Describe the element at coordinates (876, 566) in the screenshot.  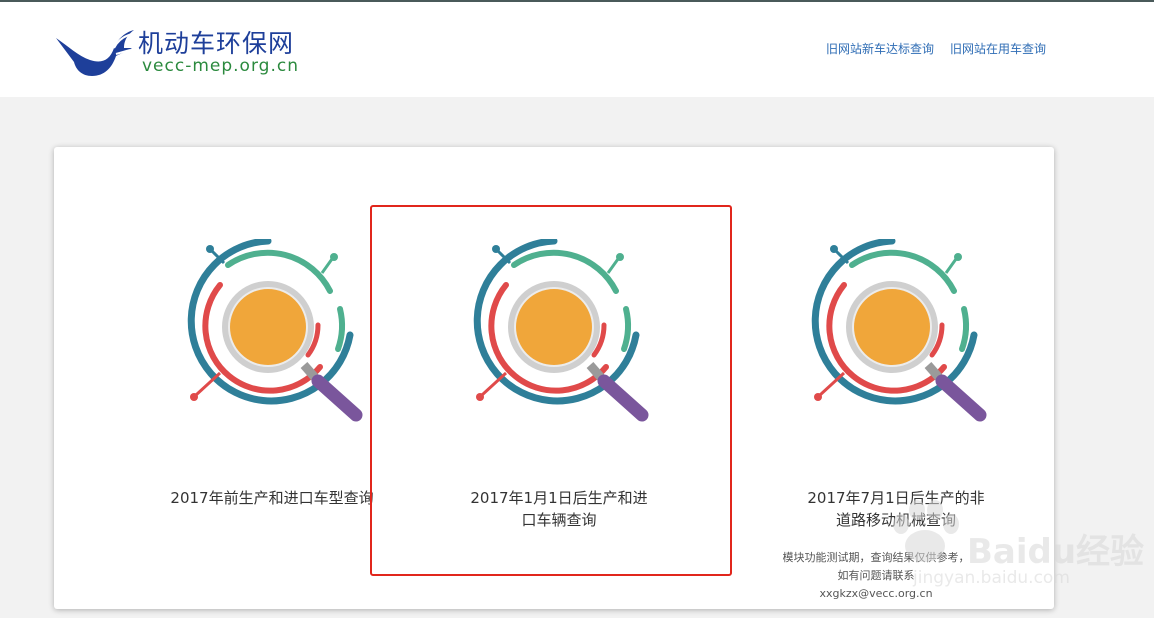
I see `notice-text: 模块功能测试期，查询结果仅供参考，如有问题请联系` at that location.